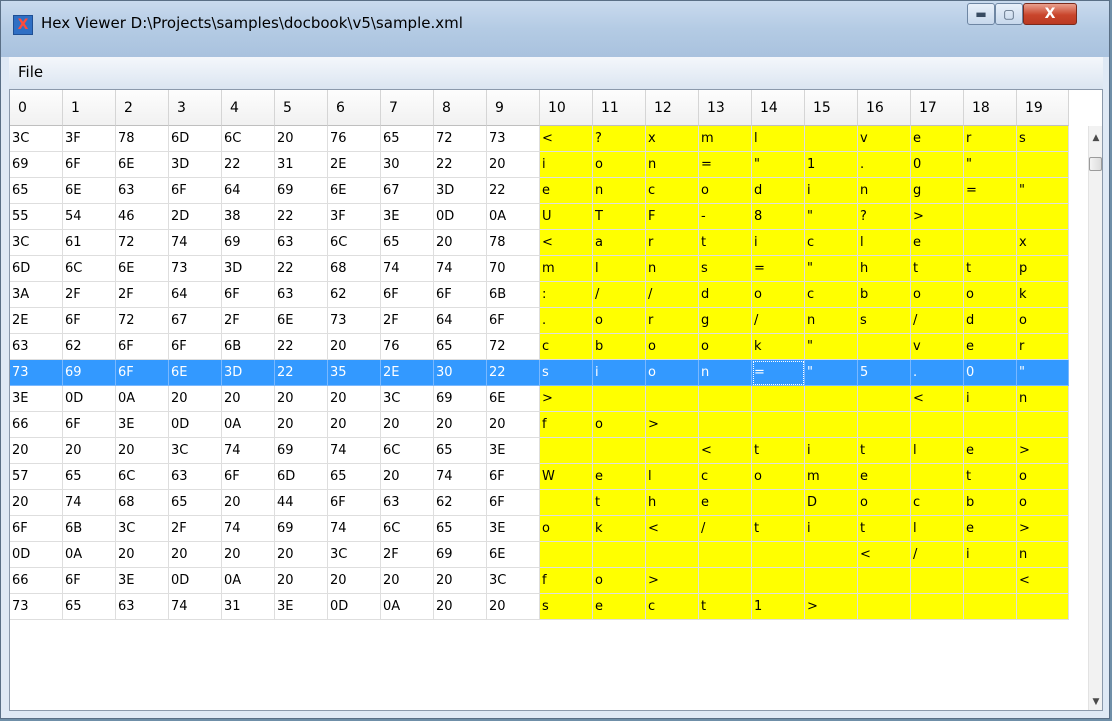  Describe the element at coordinates (460, 108) in the screenshot. I see `column-header: 8` at that location.